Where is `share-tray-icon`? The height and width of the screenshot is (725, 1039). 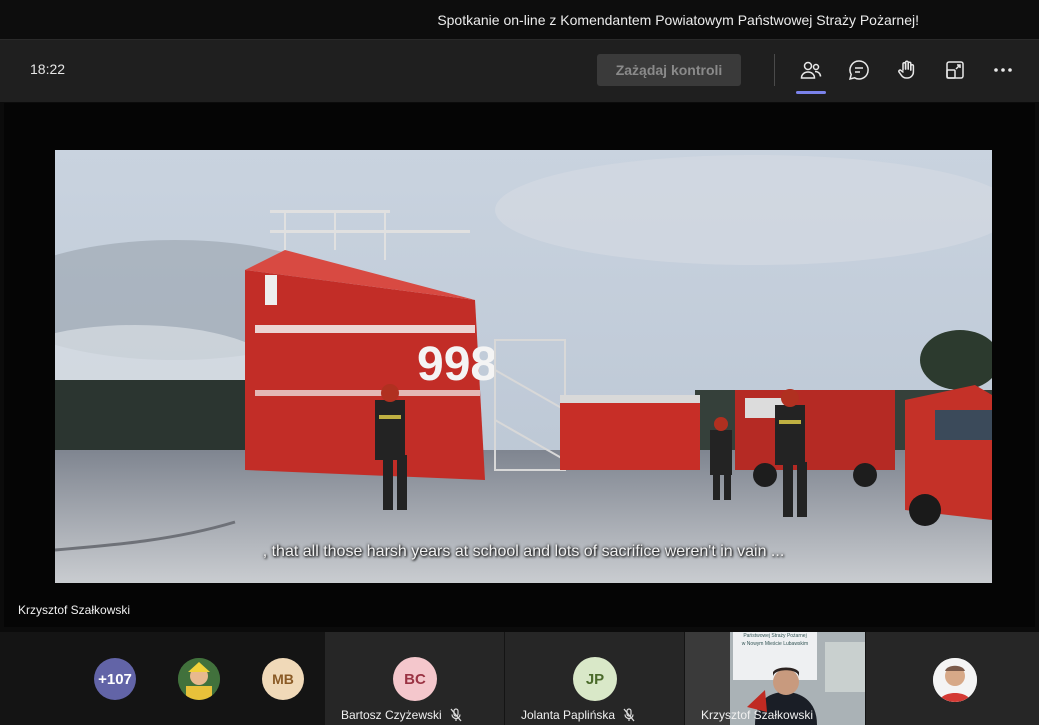
share-tray-icon is located at coordinates (955, 70).